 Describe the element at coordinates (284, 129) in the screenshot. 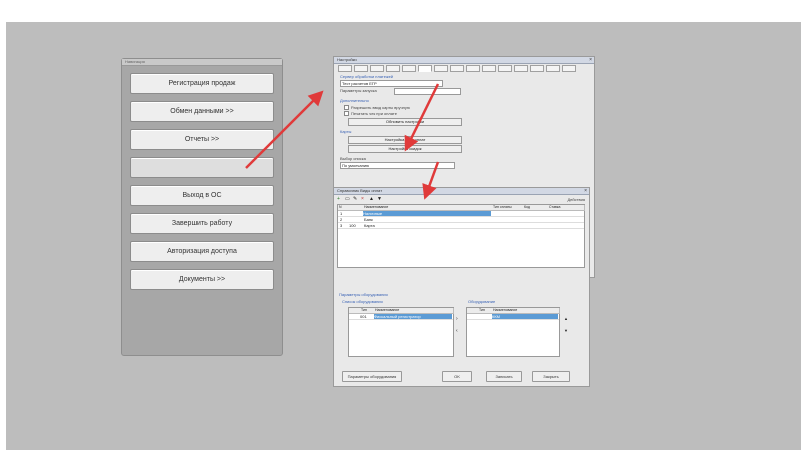

I see `arrow-to-settings` at that location.